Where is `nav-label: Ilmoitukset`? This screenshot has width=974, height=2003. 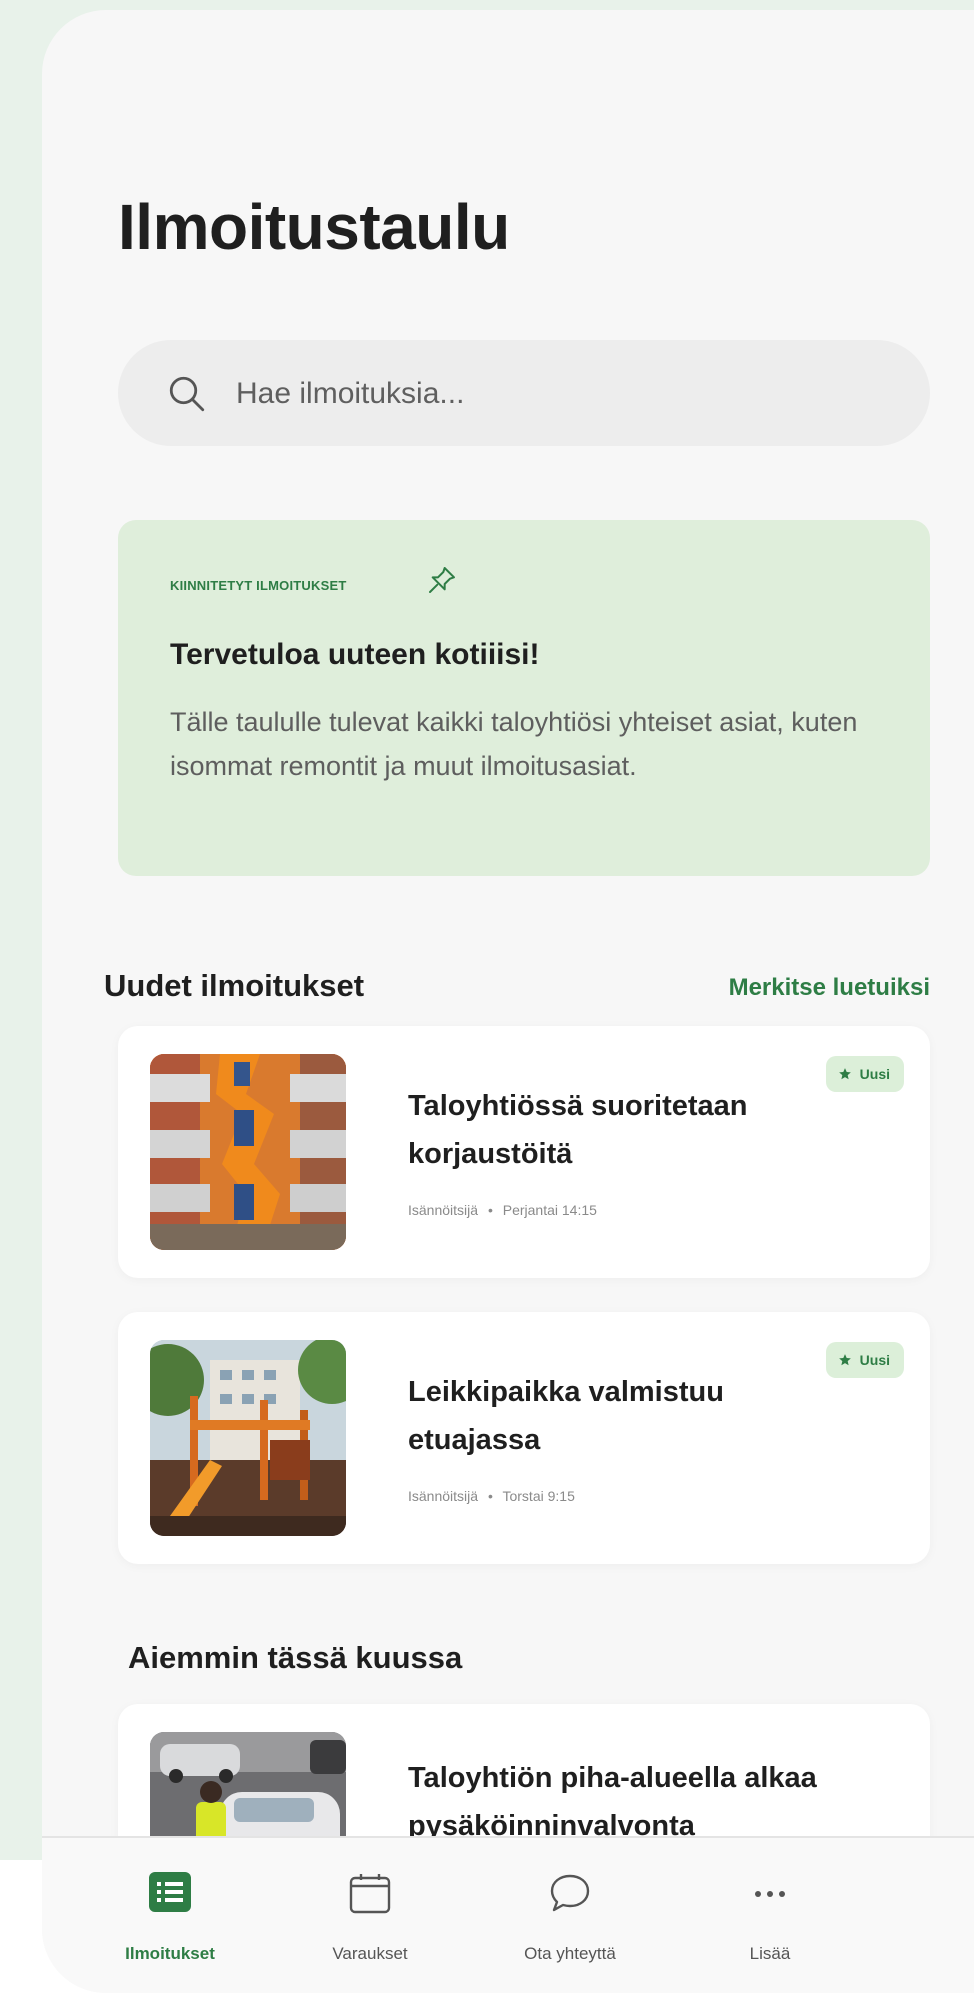 nav-label: Ilmoitukset is located at coordinates (170, 1953).